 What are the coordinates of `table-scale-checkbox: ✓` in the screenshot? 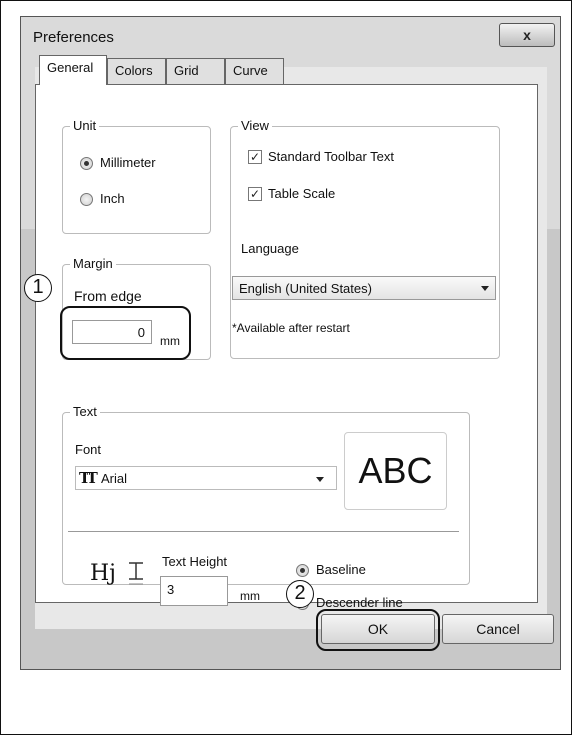 It's located at (255, 194).